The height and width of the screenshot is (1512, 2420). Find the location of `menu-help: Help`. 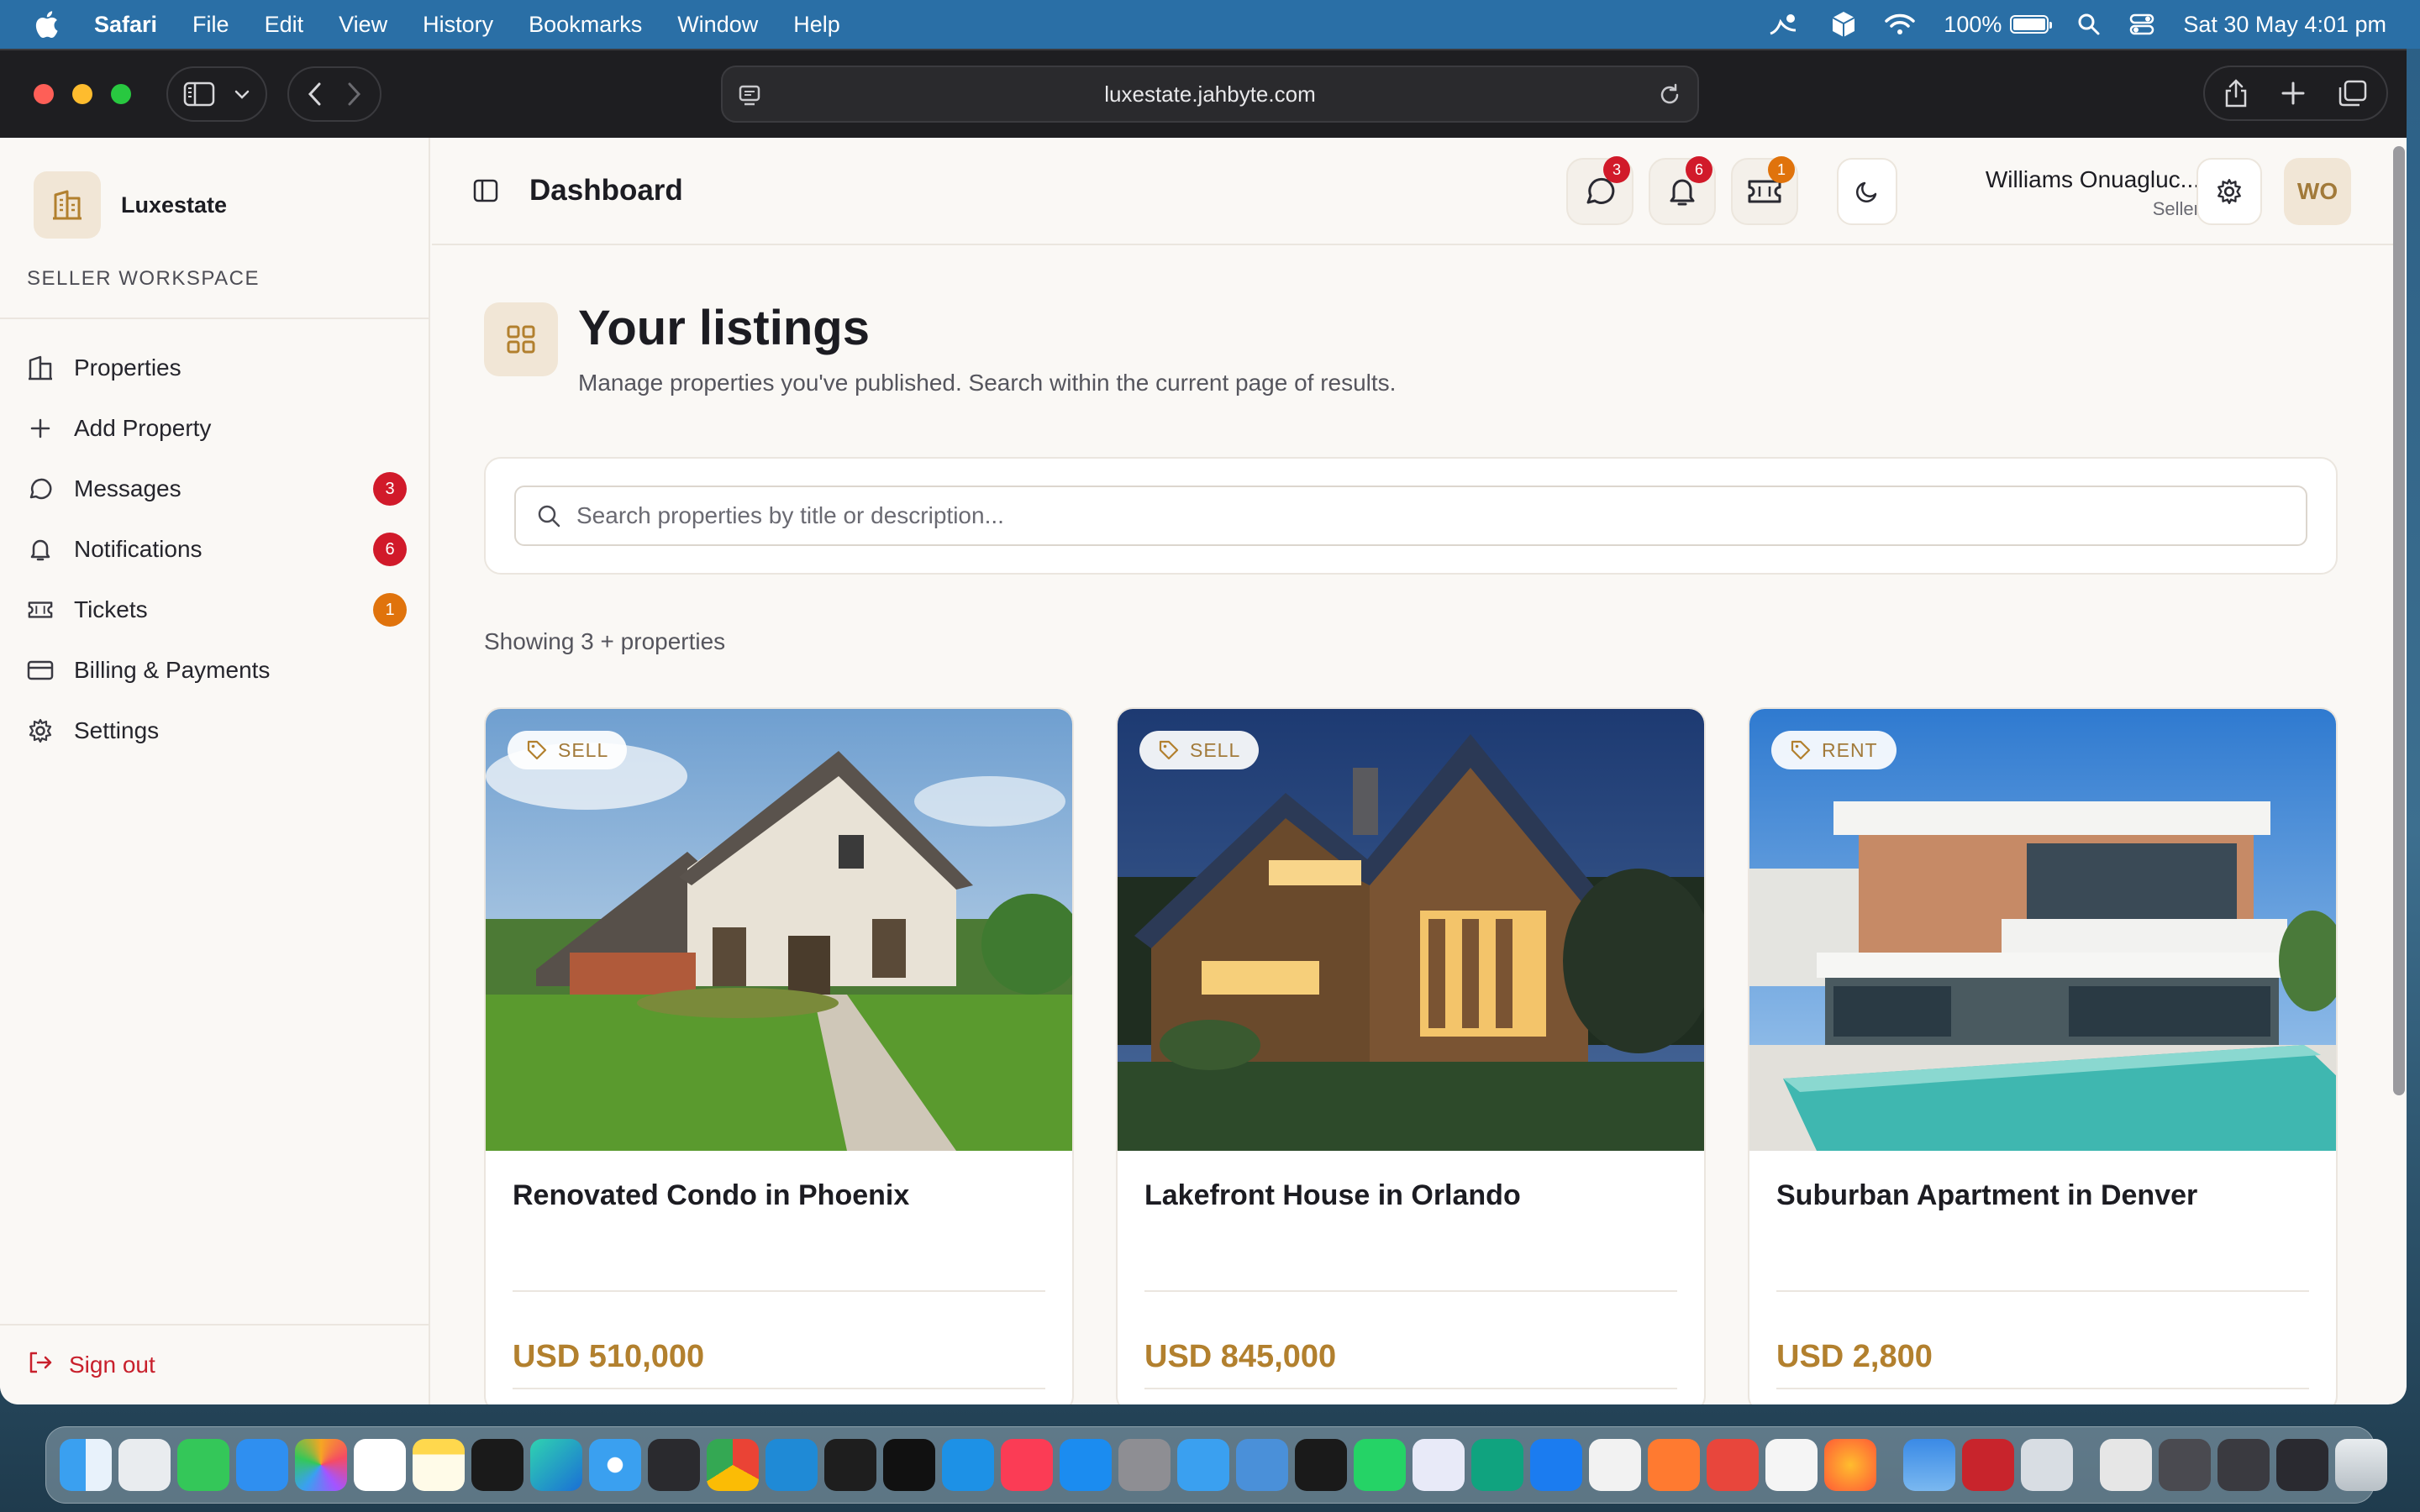

menu-help: Help is located at coordinates (816, 25).